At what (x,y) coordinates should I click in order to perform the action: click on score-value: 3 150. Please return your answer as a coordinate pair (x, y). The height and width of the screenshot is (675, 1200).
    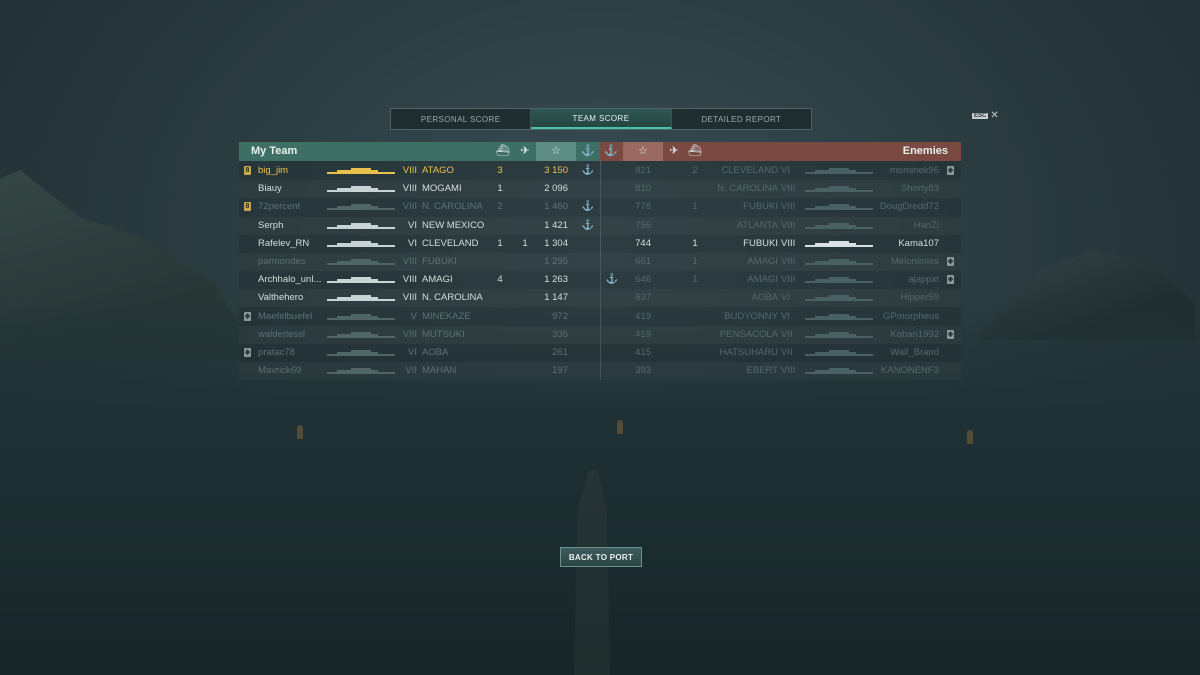
    Looking at the image, I should click on (556, 170).